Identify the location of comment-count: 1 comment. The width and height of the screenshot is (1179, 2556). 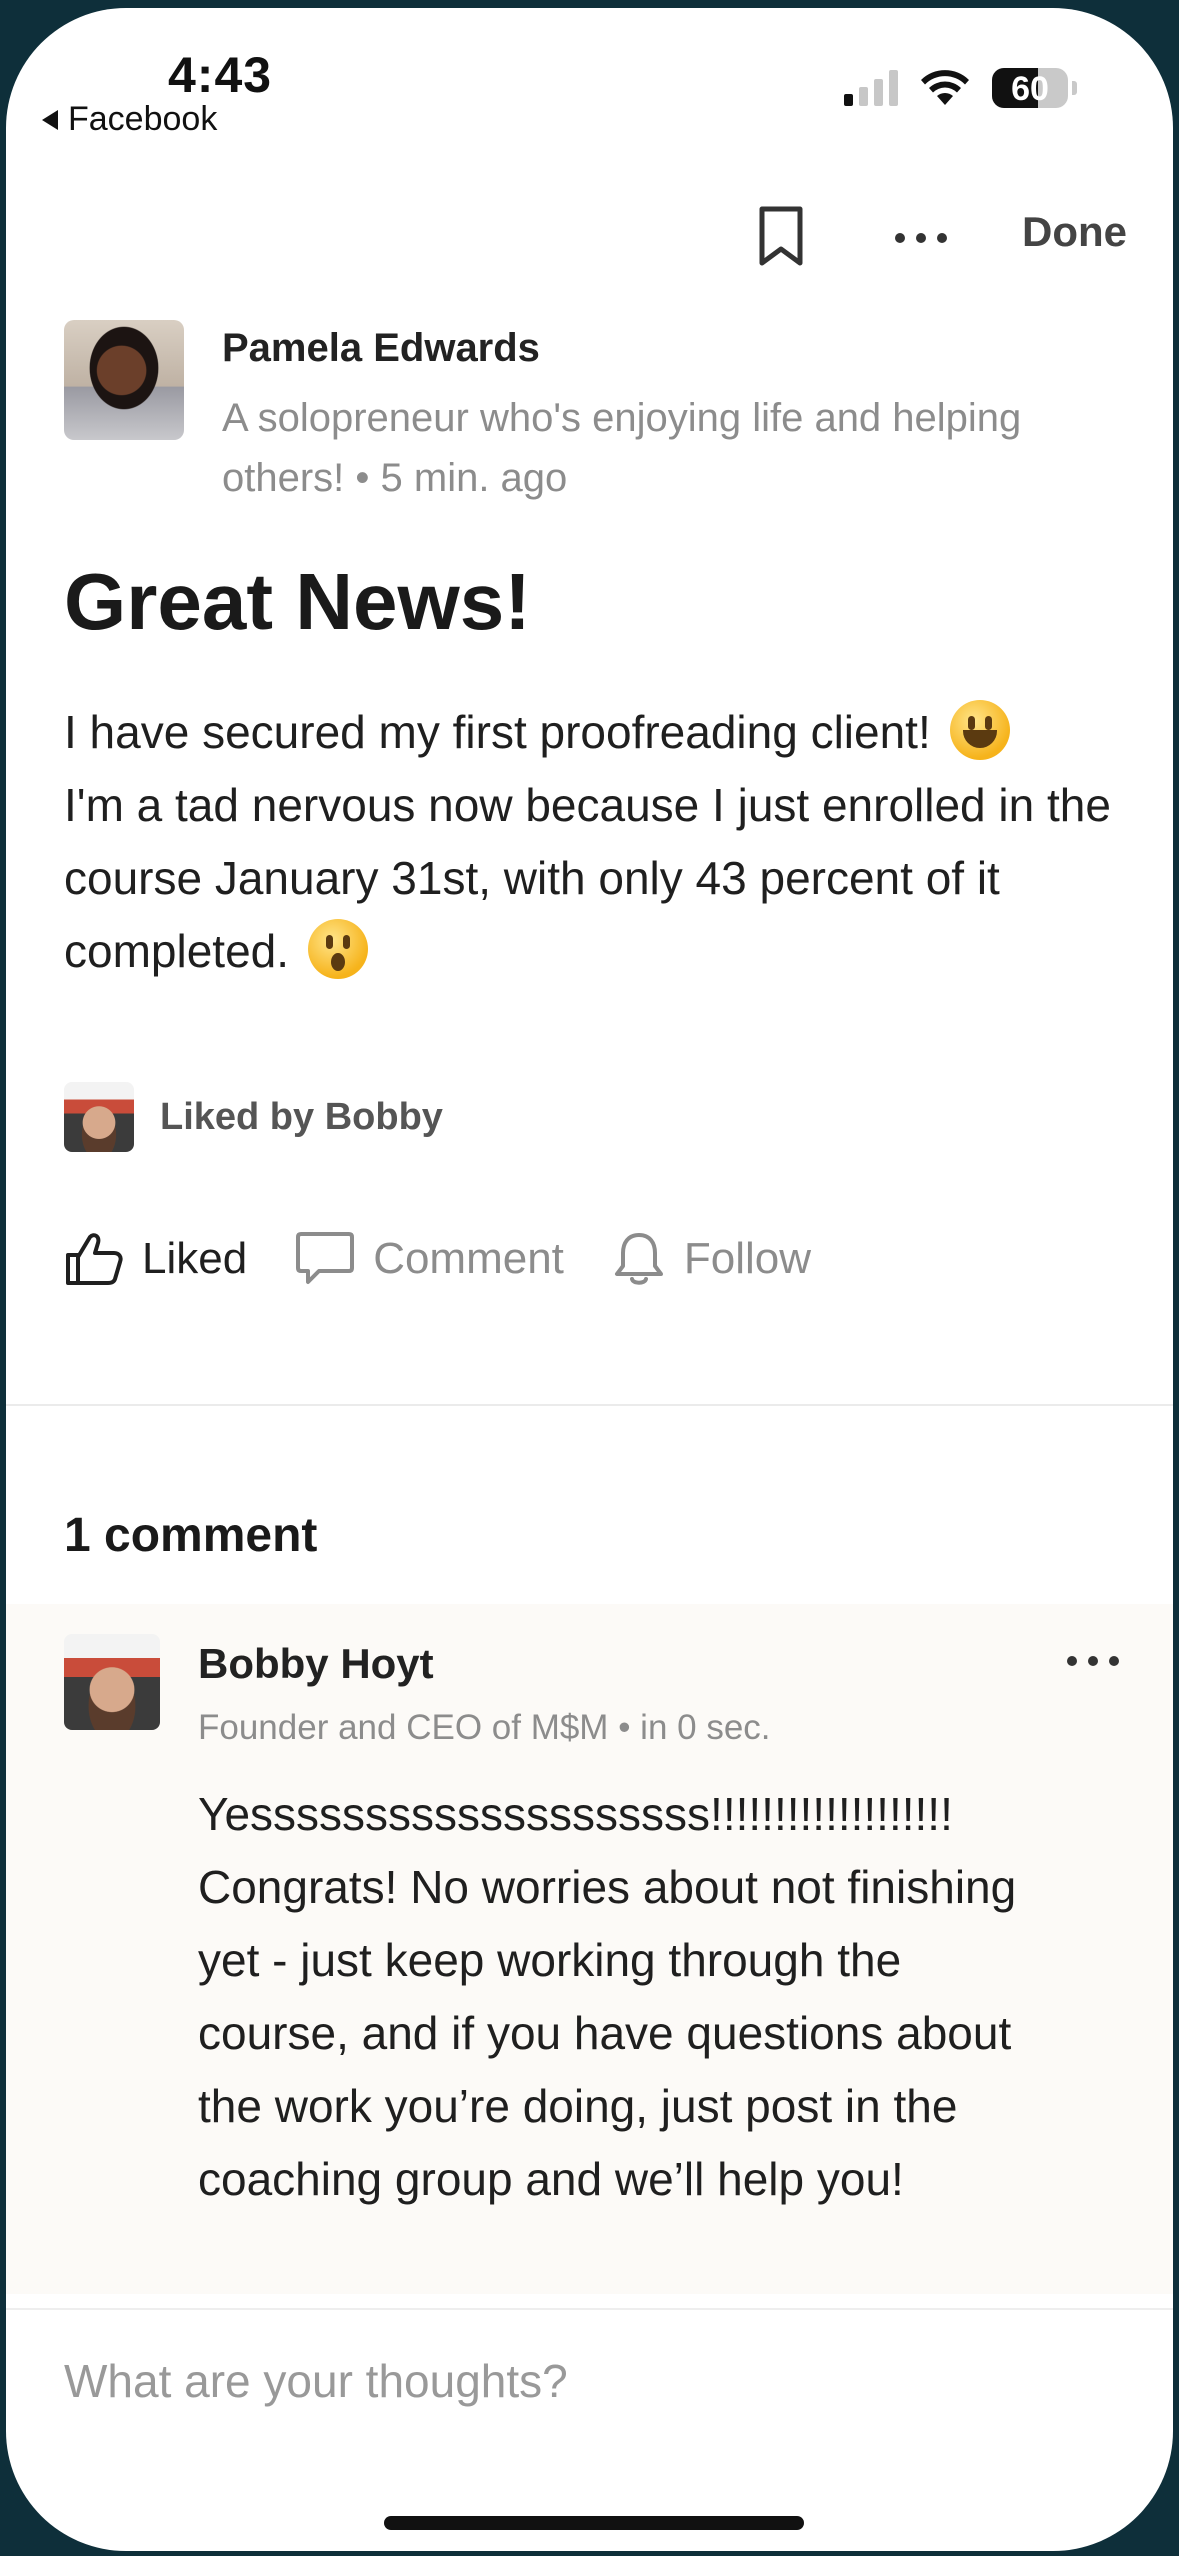
(191, 1535).